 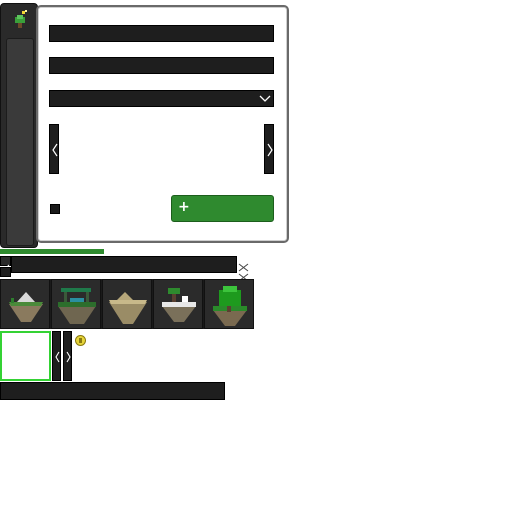 I want to click on carousel-prev-button, so click(x=54, y=149).